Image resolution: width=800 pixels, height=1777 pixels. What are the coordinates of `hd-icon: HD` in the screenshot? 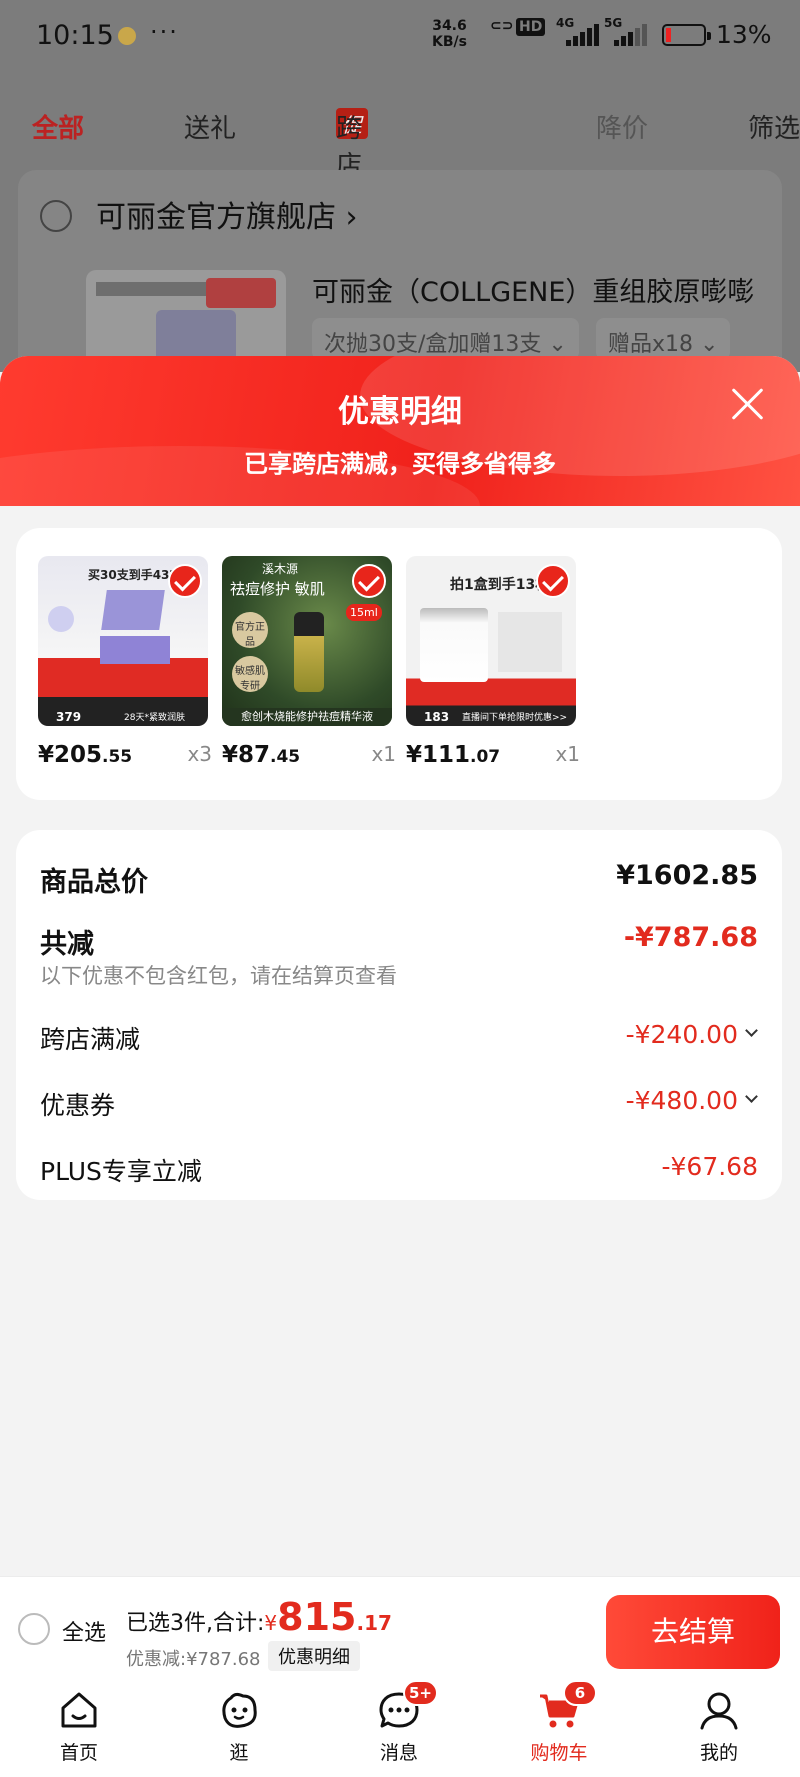 It's located at (531, 27).